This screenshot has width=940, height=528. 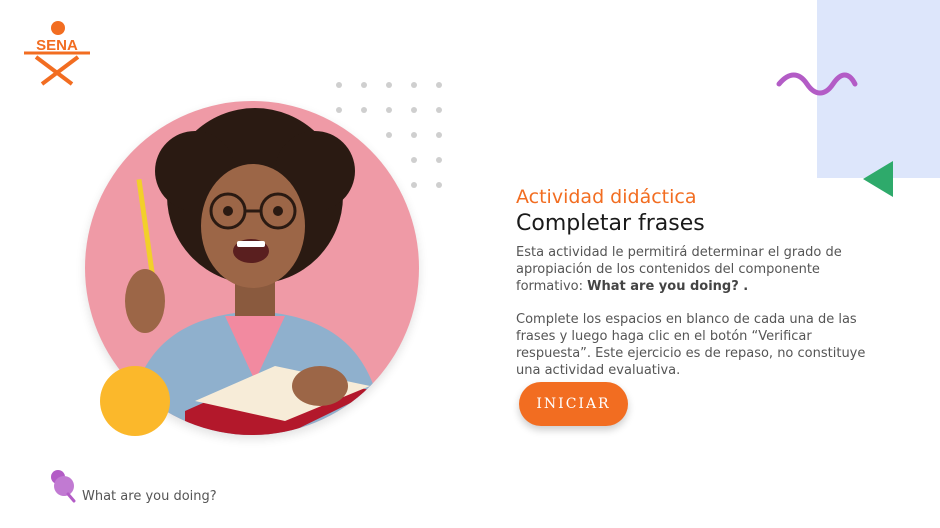 What do you see at coordinates (606, 197) in the screenshot?
I see `activity-pretitle: Actividad didáctica` at bounding box center [606, 197].